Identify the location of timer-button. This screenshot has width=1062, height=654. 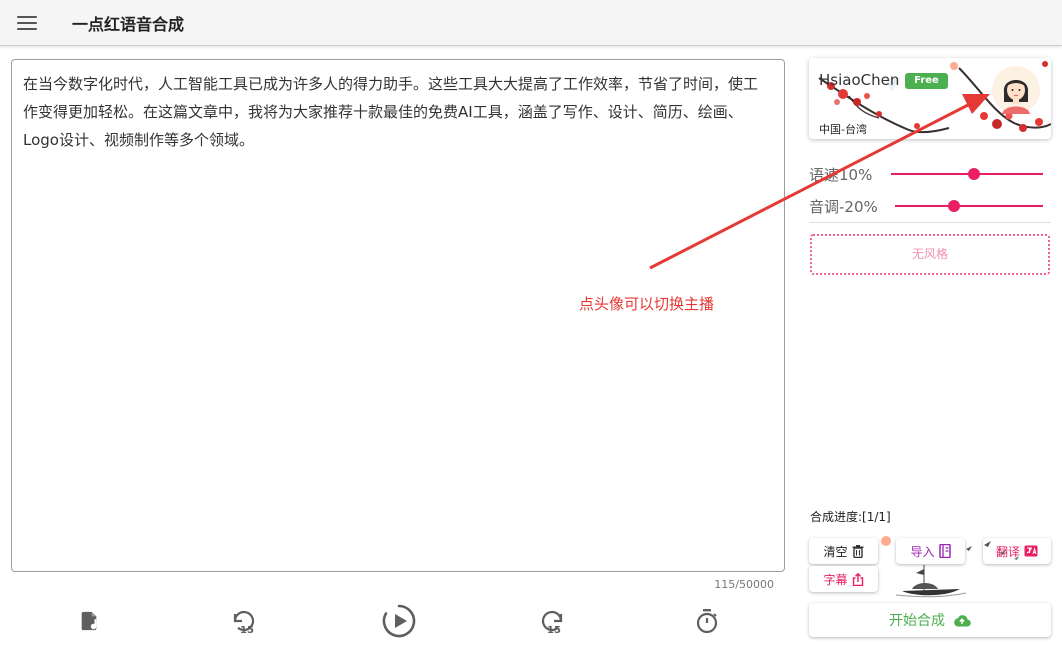
(707, 621).